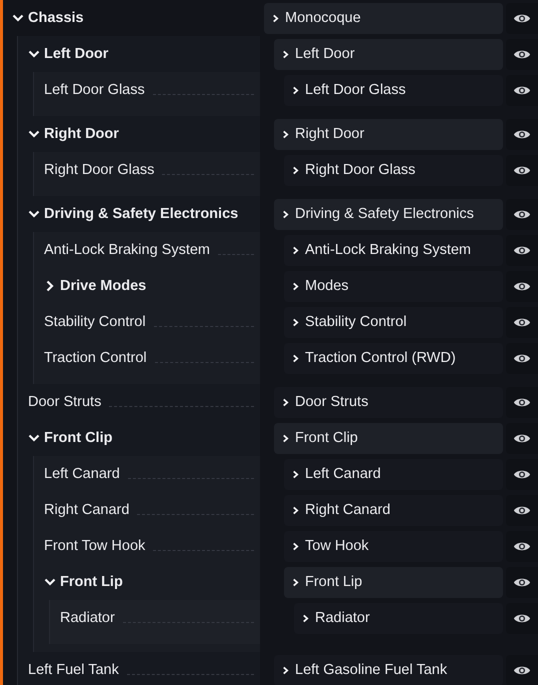  What do you see at coordinates (95, 546) in the screenshot?
I see `tree-item-label: Front Tow Hook` at bounding box center [95, 546].